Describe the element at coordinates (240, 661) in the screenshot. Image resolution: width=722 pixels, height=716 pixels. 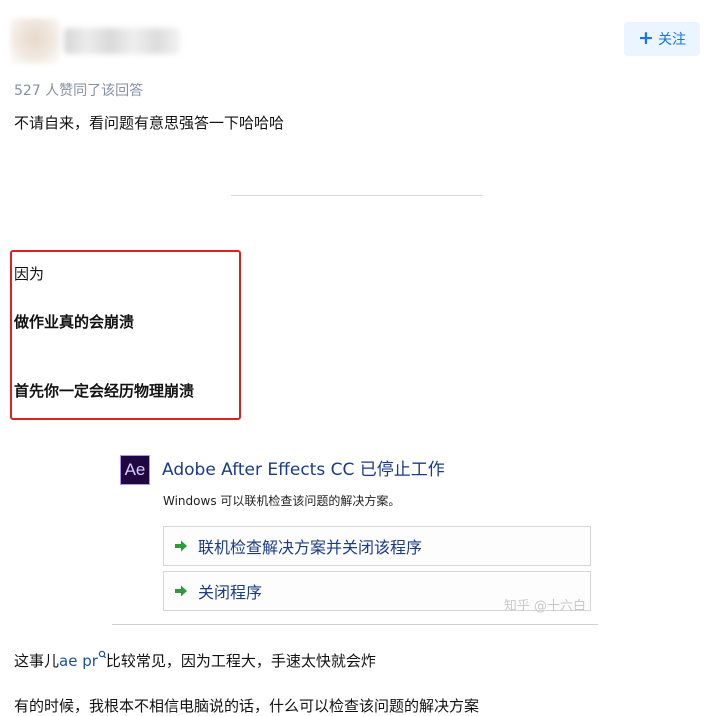
I see `para2-after: 比较常见，因为工程大，手速太快就会炸` at that location.